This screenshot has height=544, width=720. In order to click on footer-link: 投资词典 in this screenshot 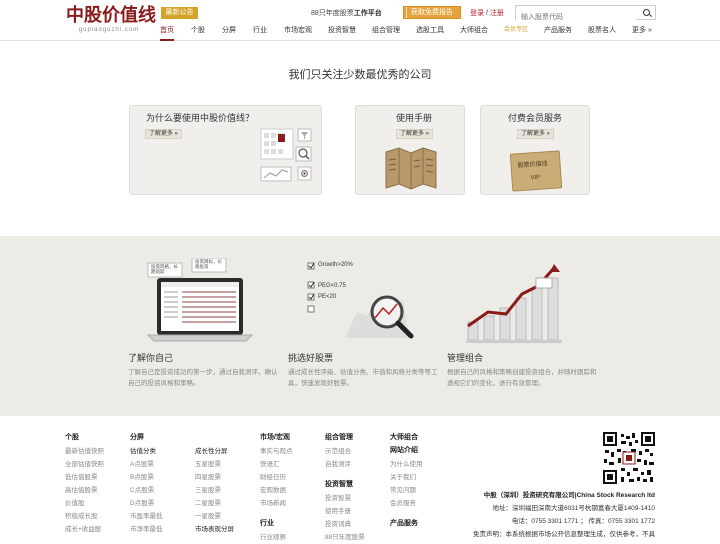, I will do `click(345, 524)`.